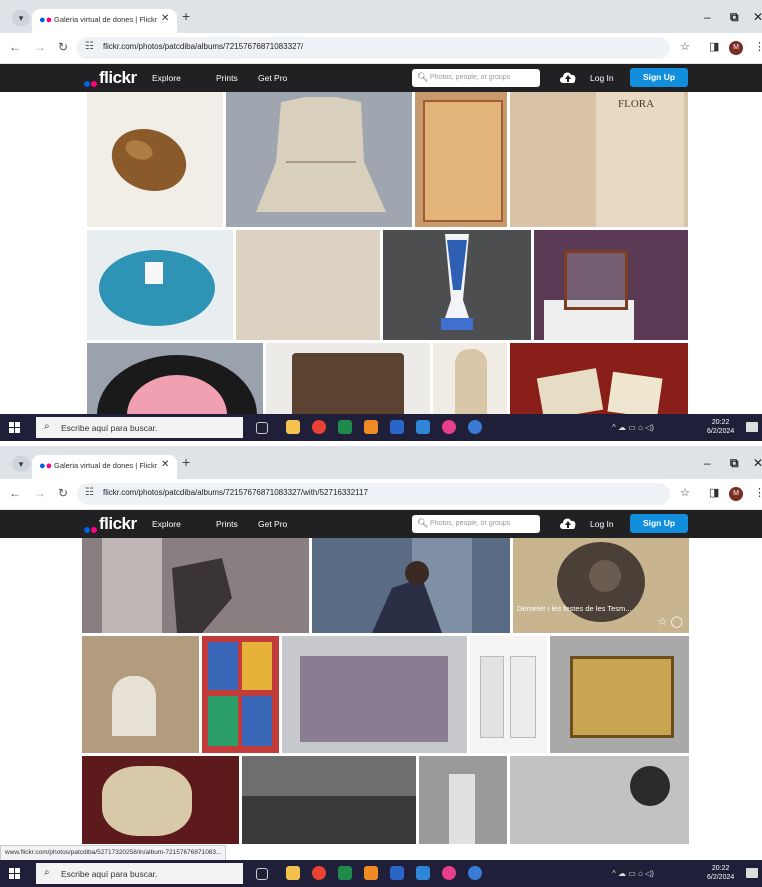 This screenshot has width=762, height=887. Describe the element at coordinates (611, 285) in the screenshot. I see `photo-display-case` at that location.